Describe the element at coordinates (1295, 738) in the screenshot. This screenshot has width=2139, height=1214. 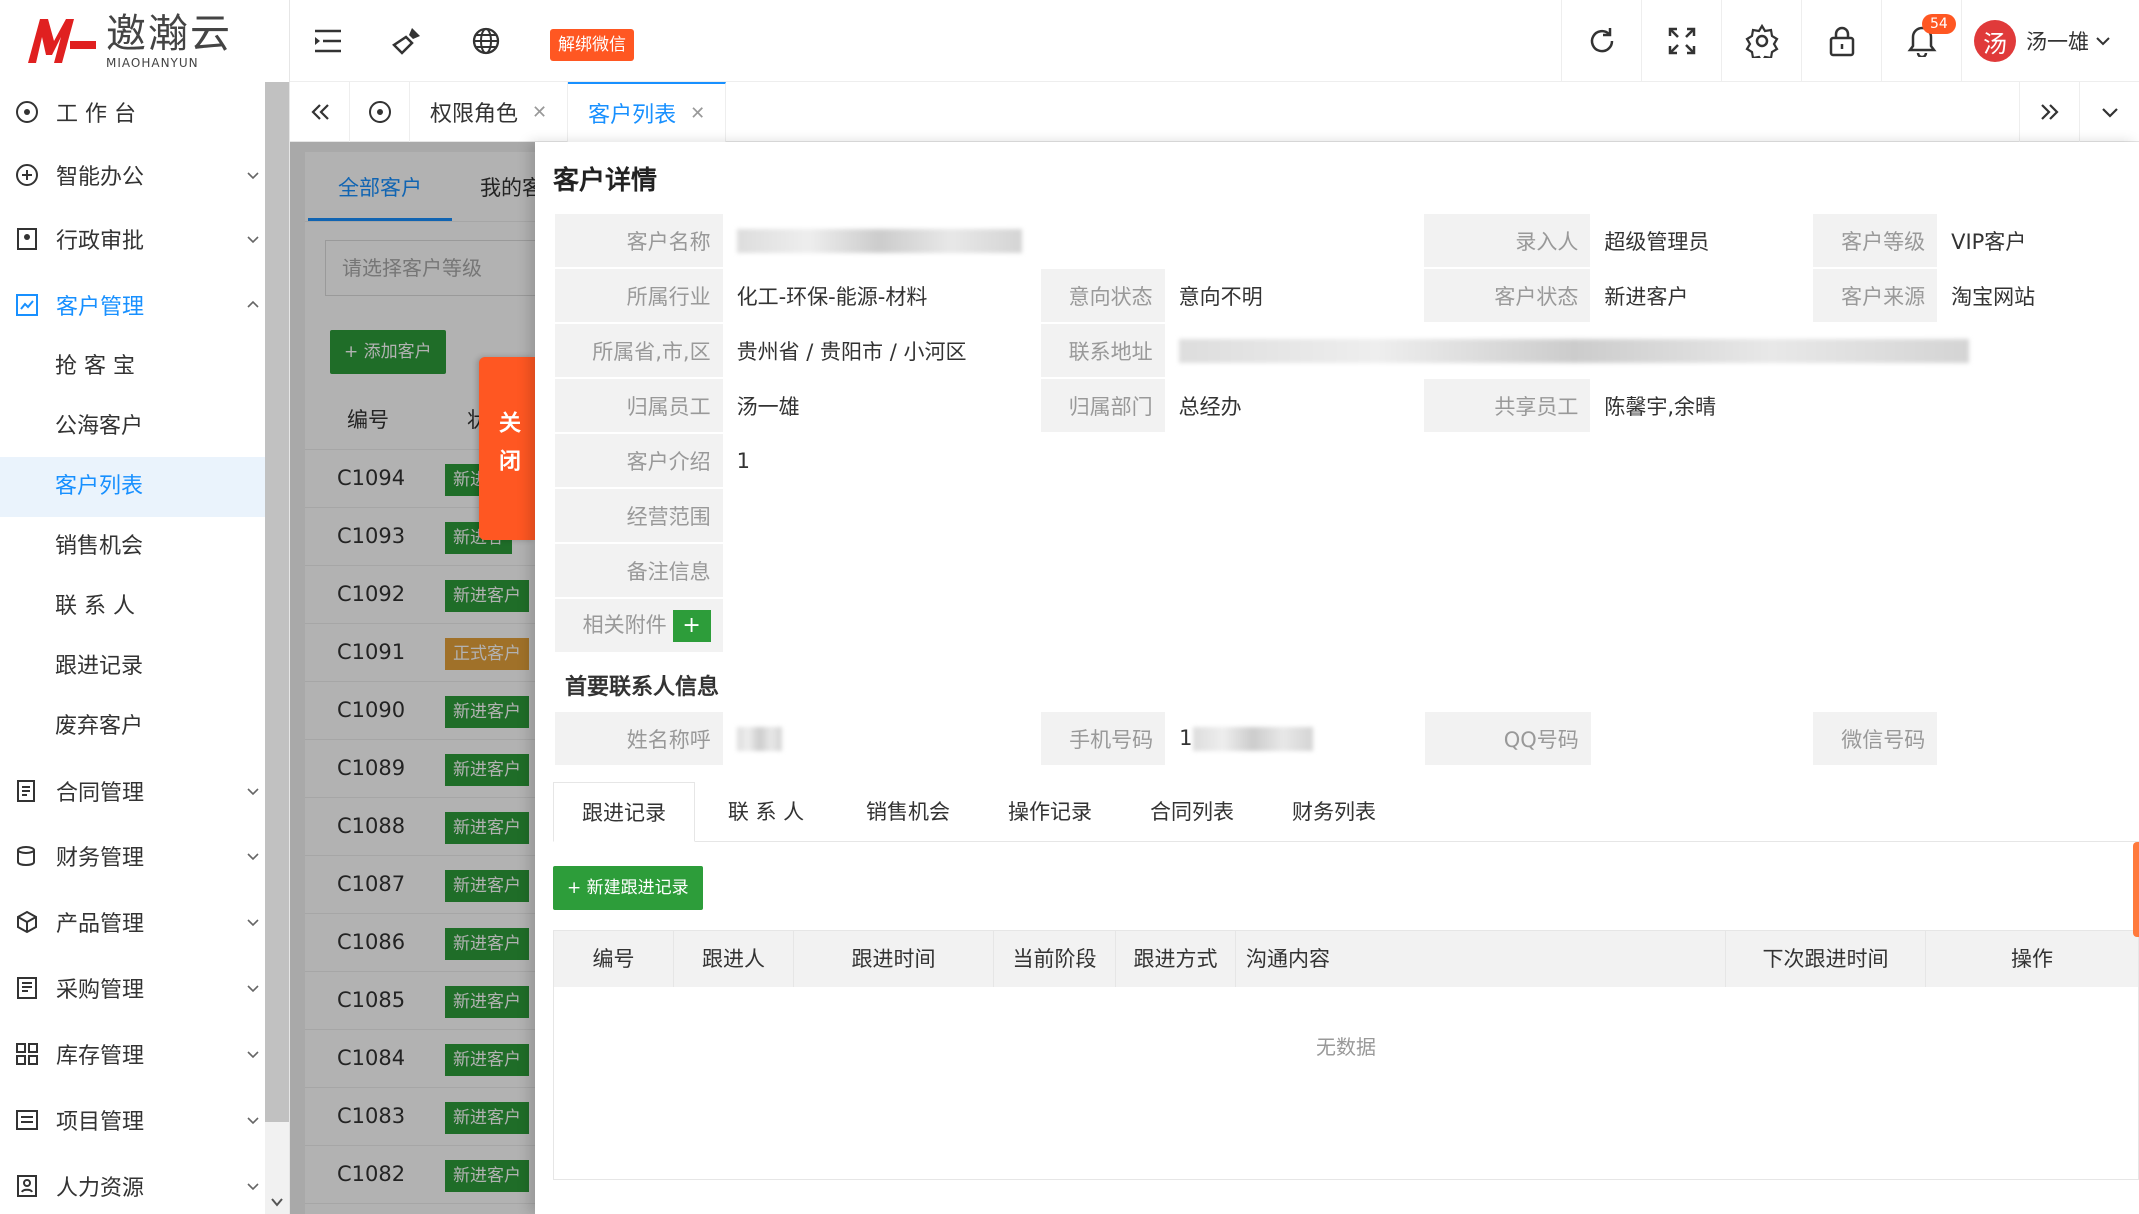
I see `value-phone: 1` at that location.